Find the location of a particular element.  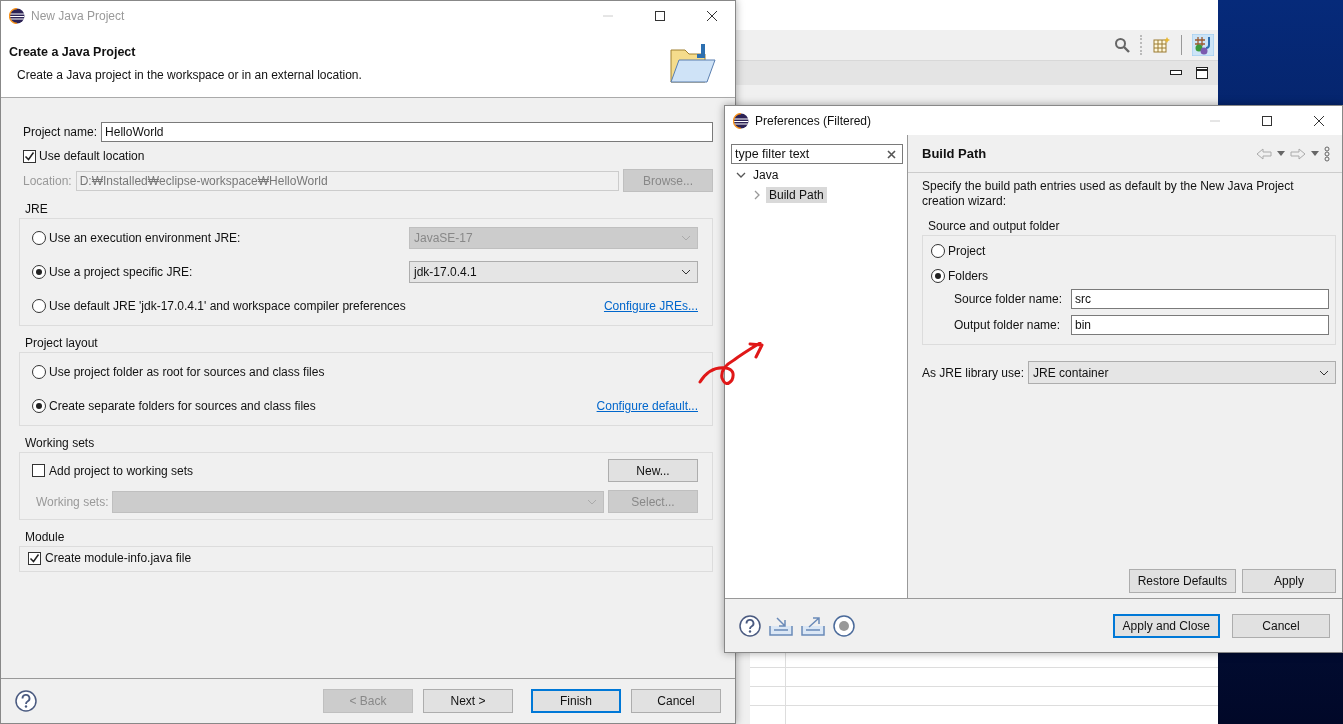

page-button: Restore Defaults is located at coordinates (1182, 581).